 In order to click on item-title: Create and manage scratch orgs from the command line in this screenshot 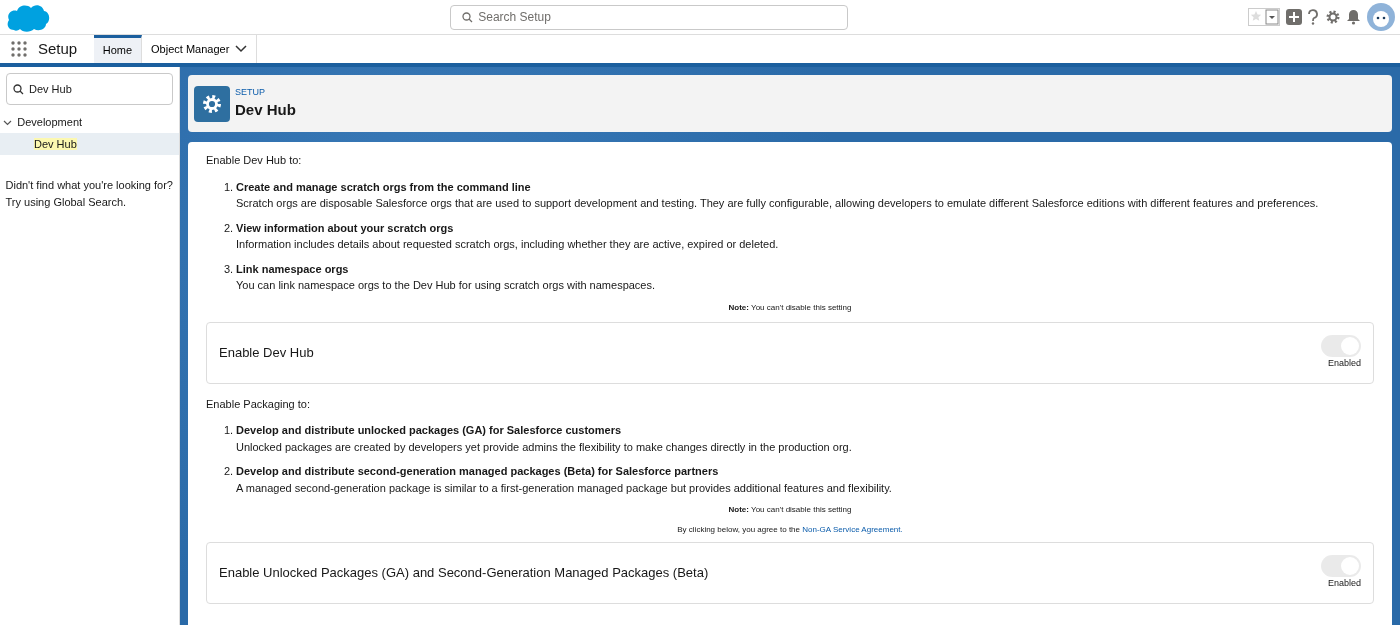, I will do `click(384, 187)`.